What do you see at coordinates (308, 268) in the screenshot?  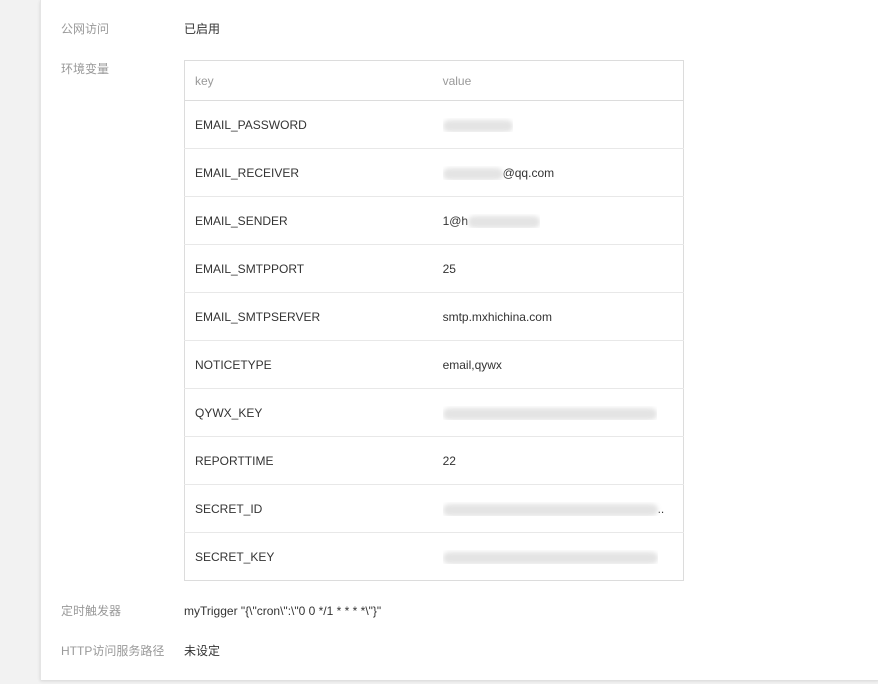 I see `env-key: EMAIL_SMTPPORT` at bounding box center [308, 268].